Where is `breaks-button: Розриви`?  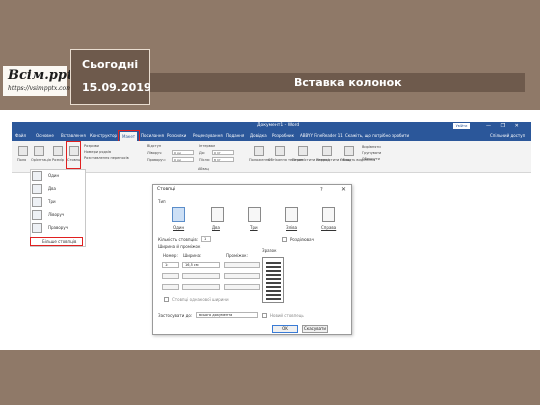
breaks-button: Розриви is located at coordinates (91, 146).